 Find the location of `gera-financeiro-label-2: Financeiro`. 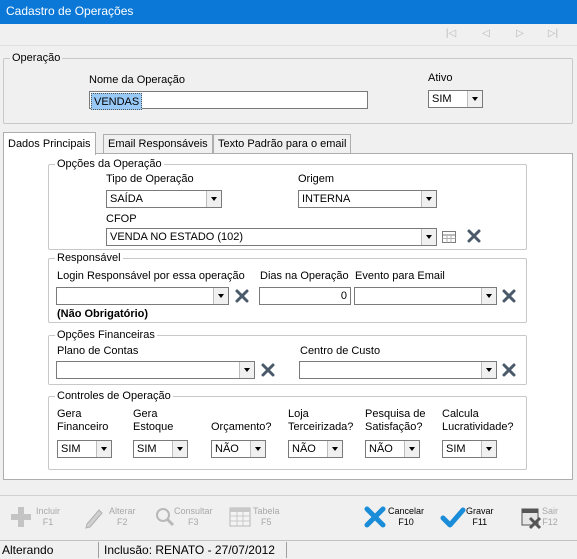

gera-financeiro-label-2: Financeiro is located at coordinates (83, 427).